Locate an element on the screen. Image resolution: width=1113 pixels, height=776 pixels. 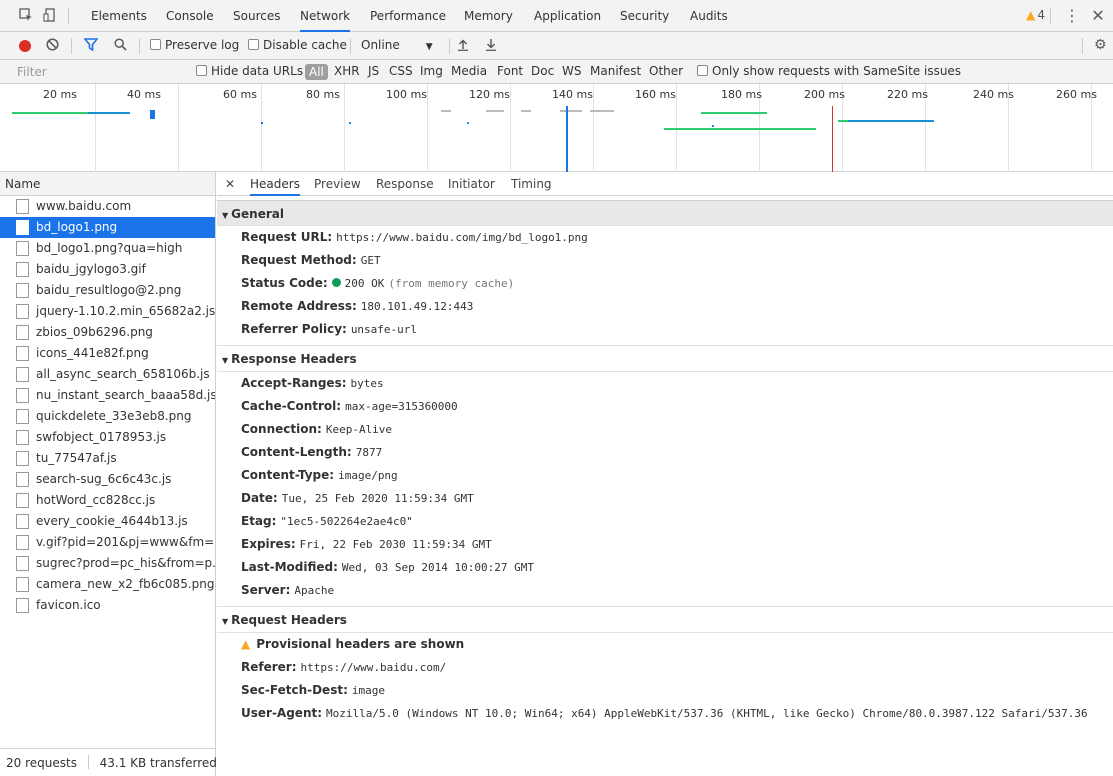
filter-icon is located at coordinates (91, 45).